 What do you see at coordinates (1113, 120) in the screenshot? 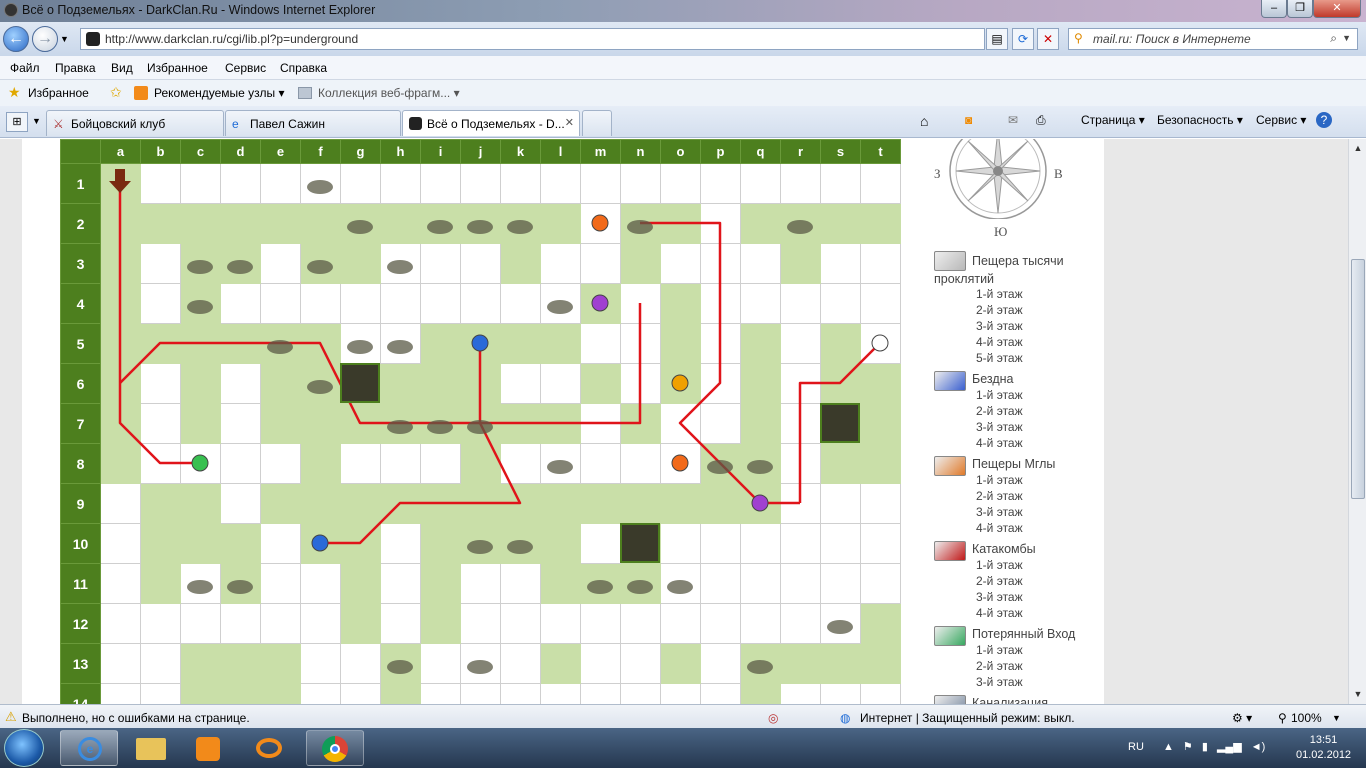
I see `page-menu: Страница ▾` at bounding box center [1113, 120].